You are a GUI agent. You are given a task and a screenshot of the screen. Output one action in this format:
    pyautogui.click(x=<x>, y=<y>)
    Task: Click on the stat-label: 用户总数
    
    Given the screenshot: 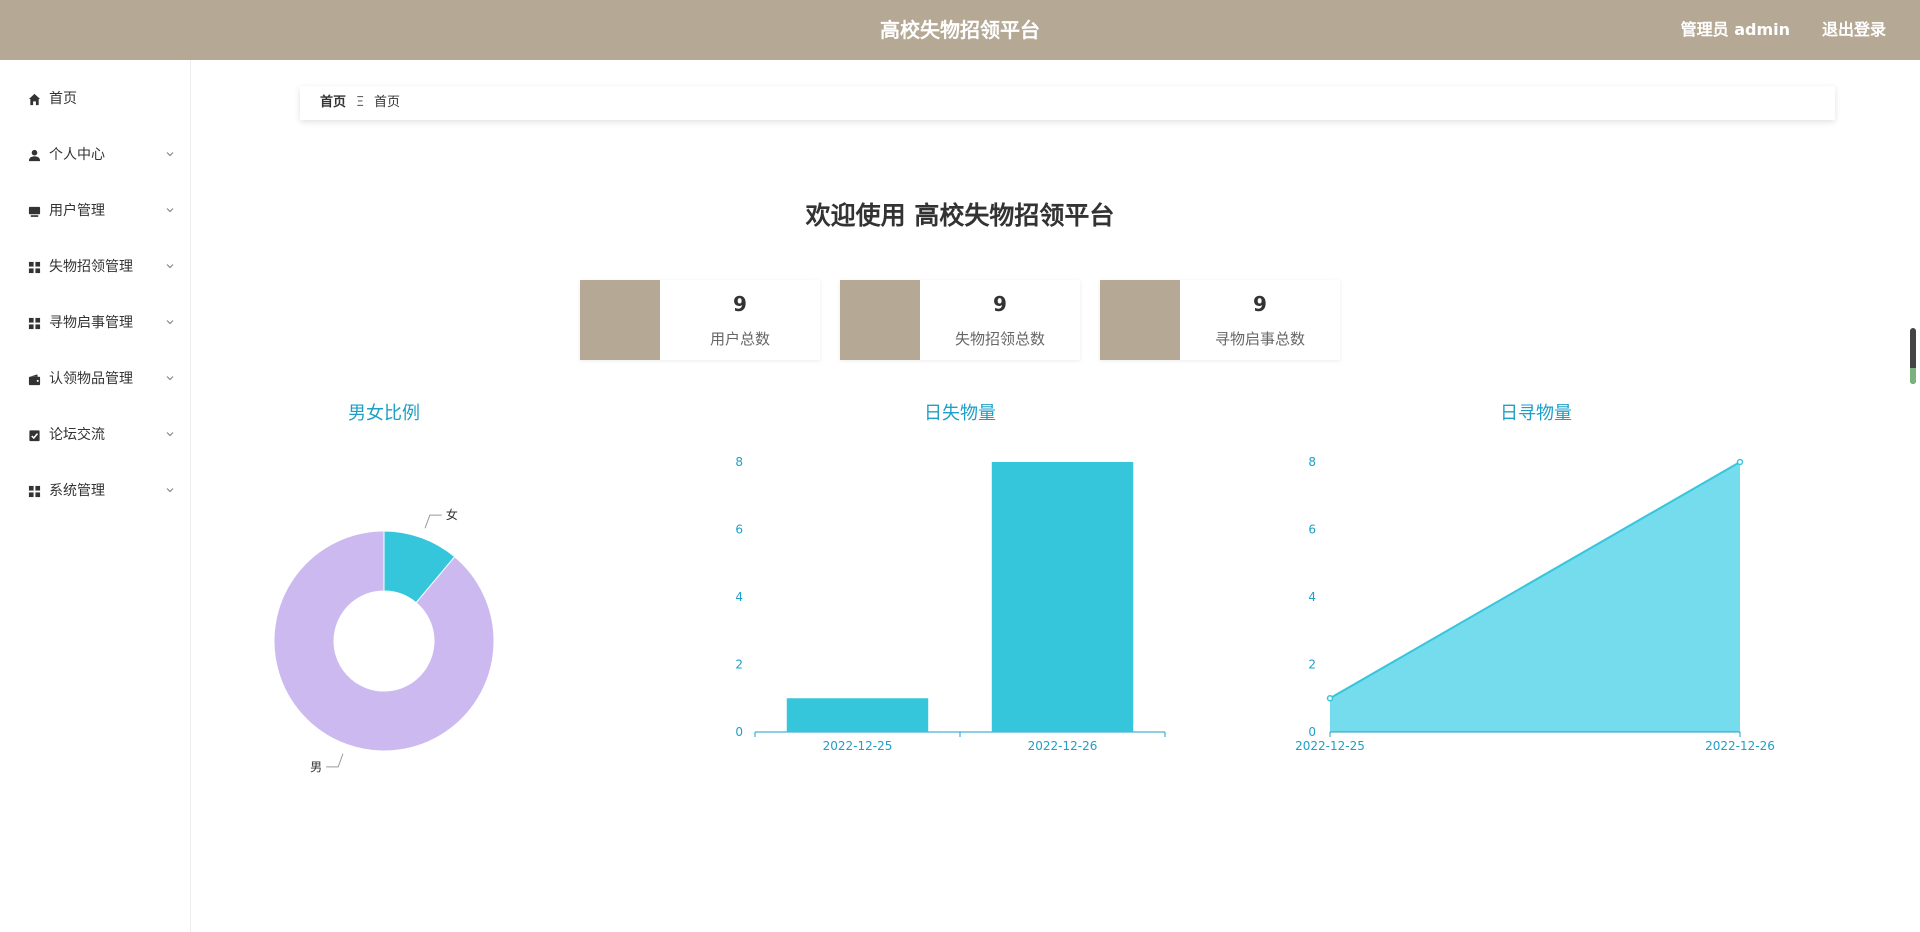 What is the action you would take?
    pyautogui.click(x=739, y=339)
    